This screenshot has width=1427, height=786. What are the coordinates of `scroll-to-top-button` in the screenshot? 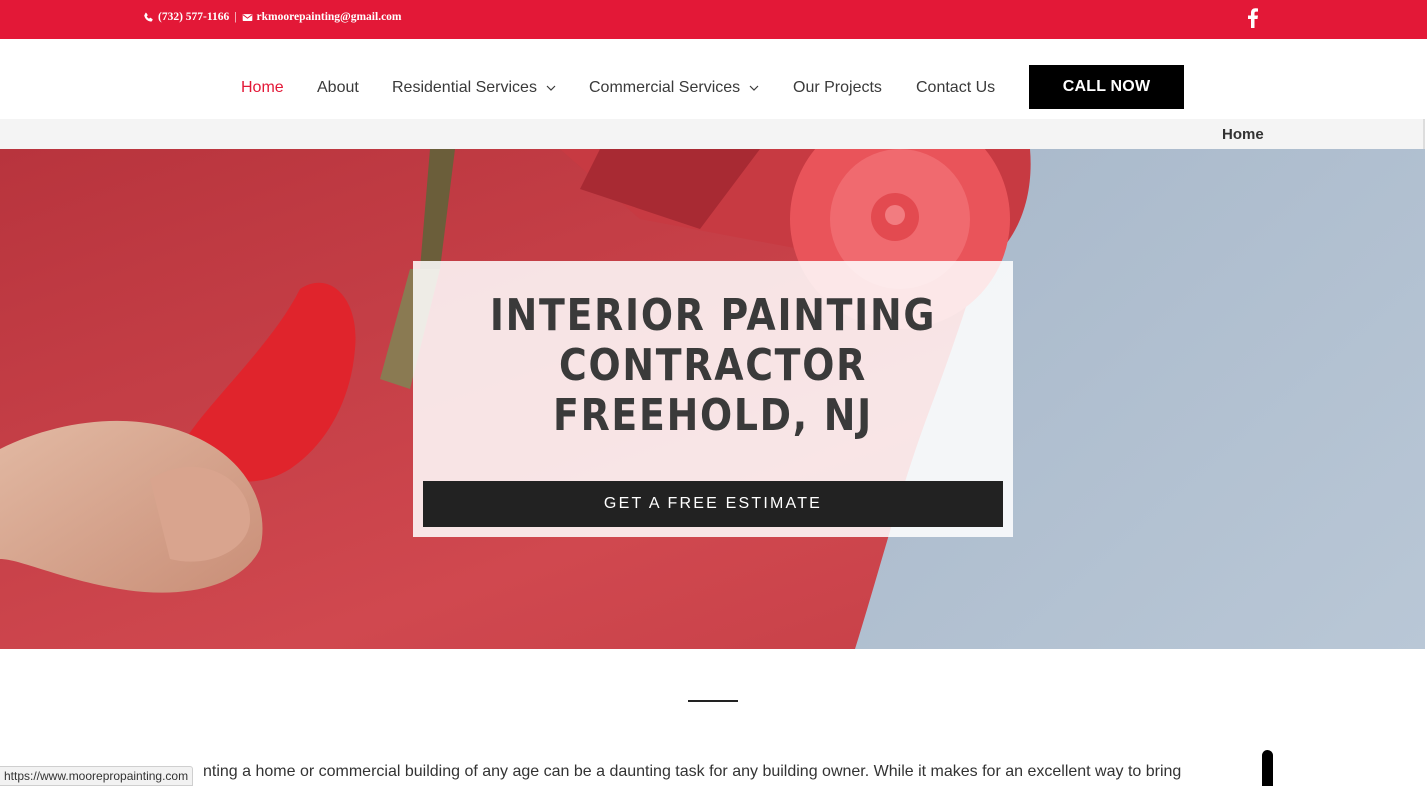 It's located at (1267, 768).